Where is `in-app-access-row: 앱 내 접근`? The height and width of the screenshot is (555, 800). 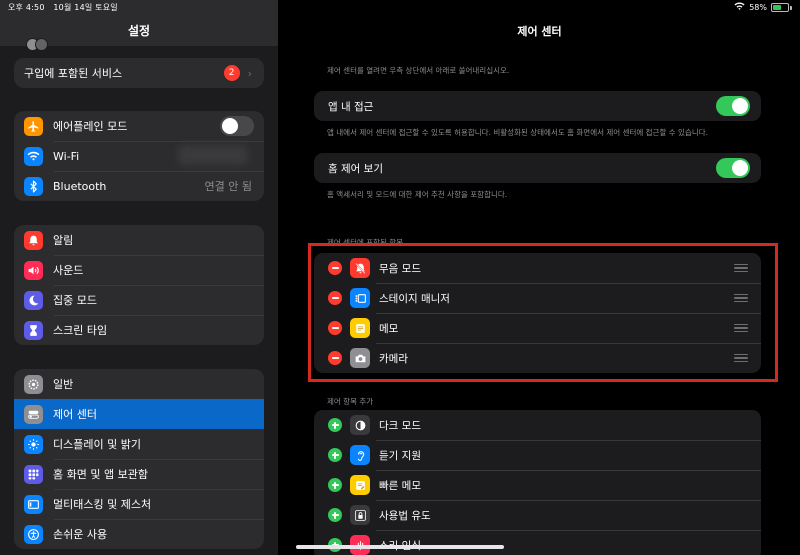 in-app-access-row: 앱 내 접근 is located at coordinates (537, 106).